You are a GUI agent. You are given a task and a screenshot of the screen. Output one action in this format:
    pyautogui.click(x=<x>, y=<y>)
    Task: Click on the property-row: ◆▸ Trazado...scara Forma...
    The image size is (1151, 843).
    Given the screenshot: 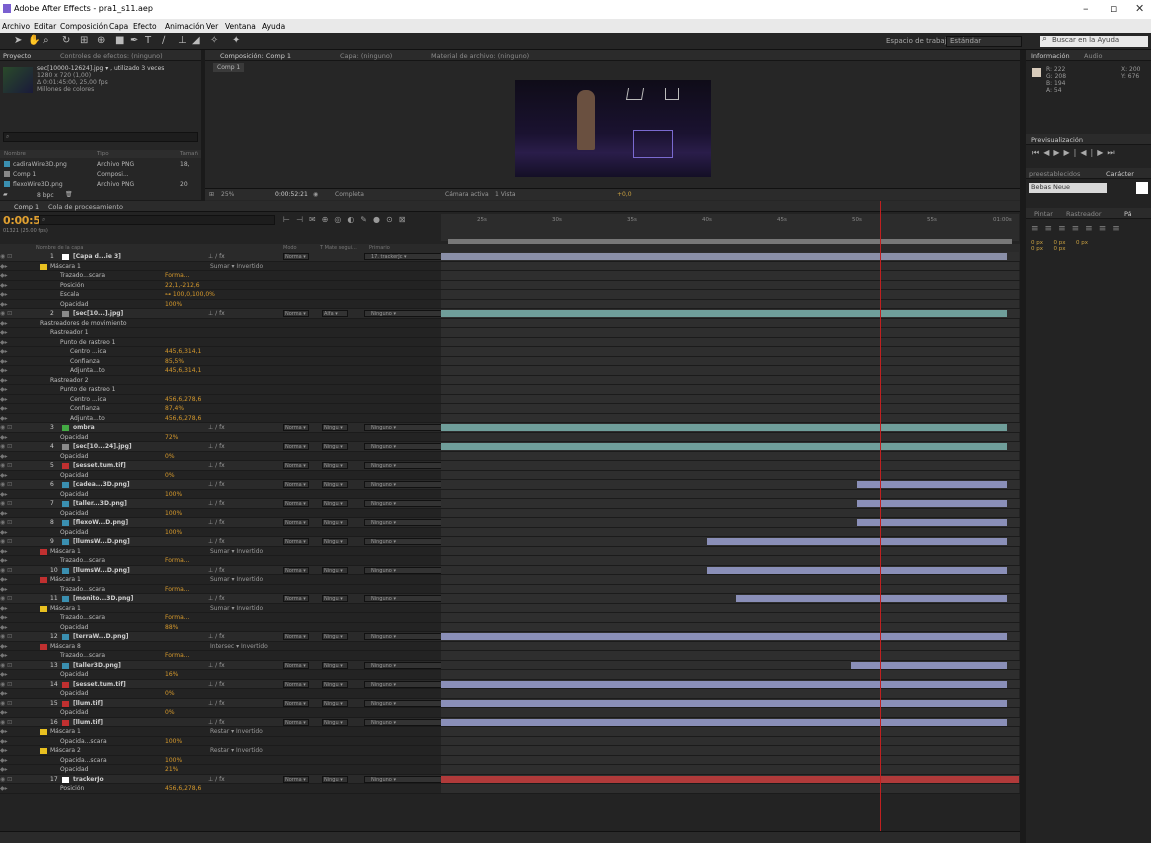 What is the action you would take?
    pyautogui.click(x=510, y=276)
    